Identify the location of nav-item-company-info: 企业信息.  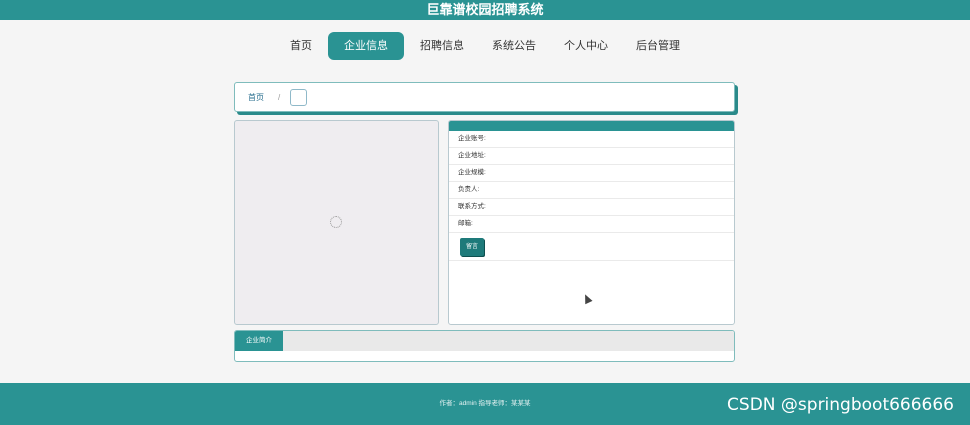
(366, 46).